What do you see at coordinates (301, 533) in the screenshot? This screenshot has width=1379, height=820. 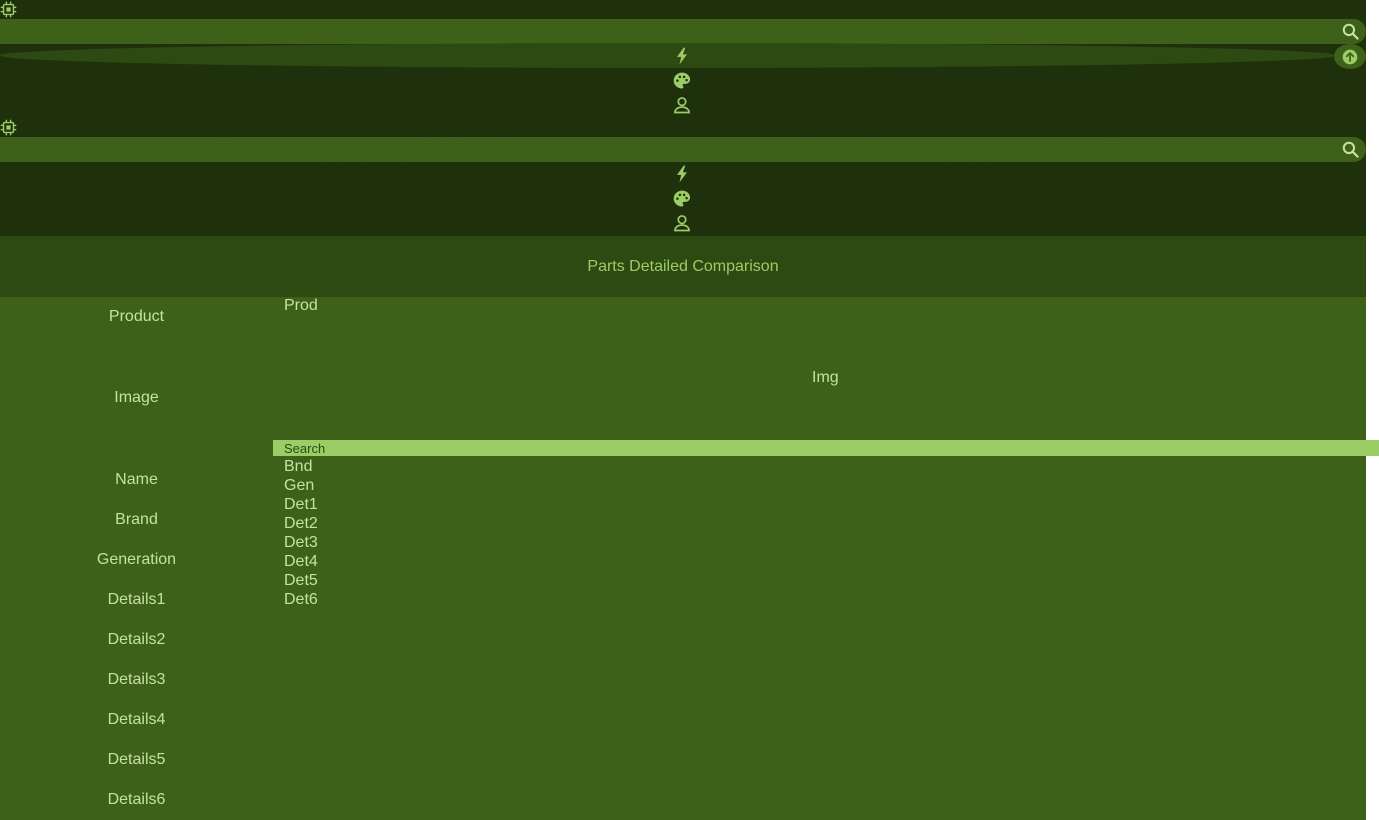 I see `detail-values: Bnd Gen Det1 Det2 Det3 Det4 Det5 Det6` at bounding box center [301, 533].